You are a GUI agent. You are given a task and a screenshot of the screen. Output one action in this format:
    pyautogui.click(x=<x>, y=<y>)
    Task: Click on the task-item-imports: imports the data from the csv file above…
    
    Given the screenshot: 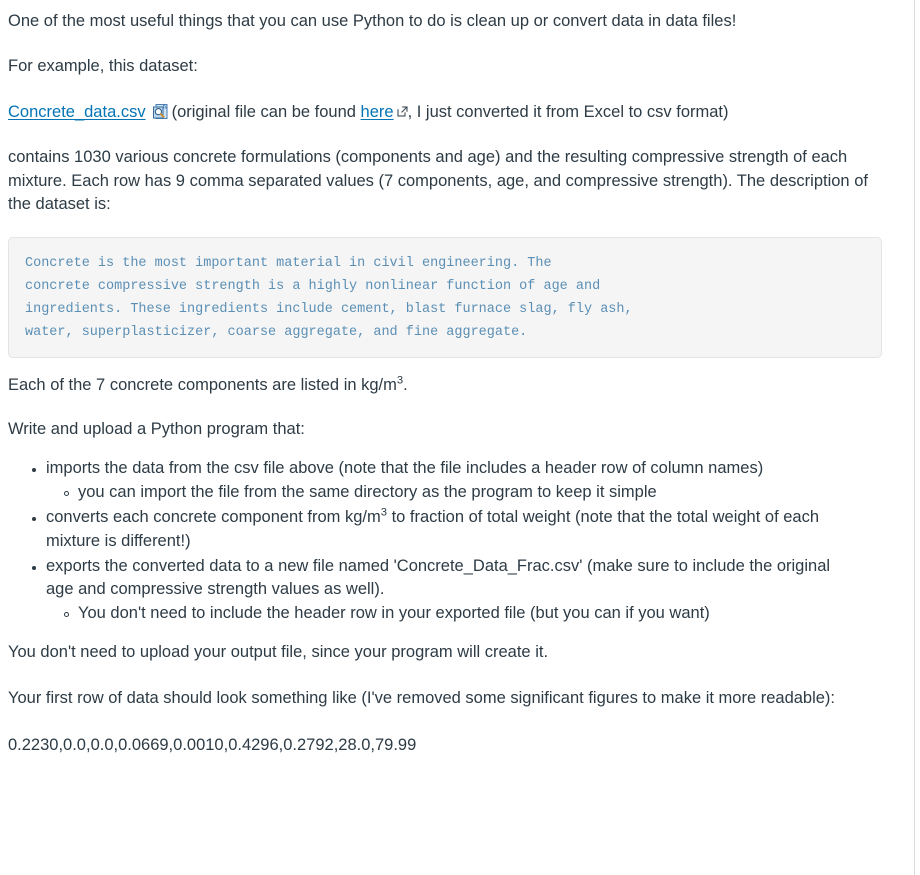 What is the action you would take?
    pyautogui.click(x=458, y=480)
    